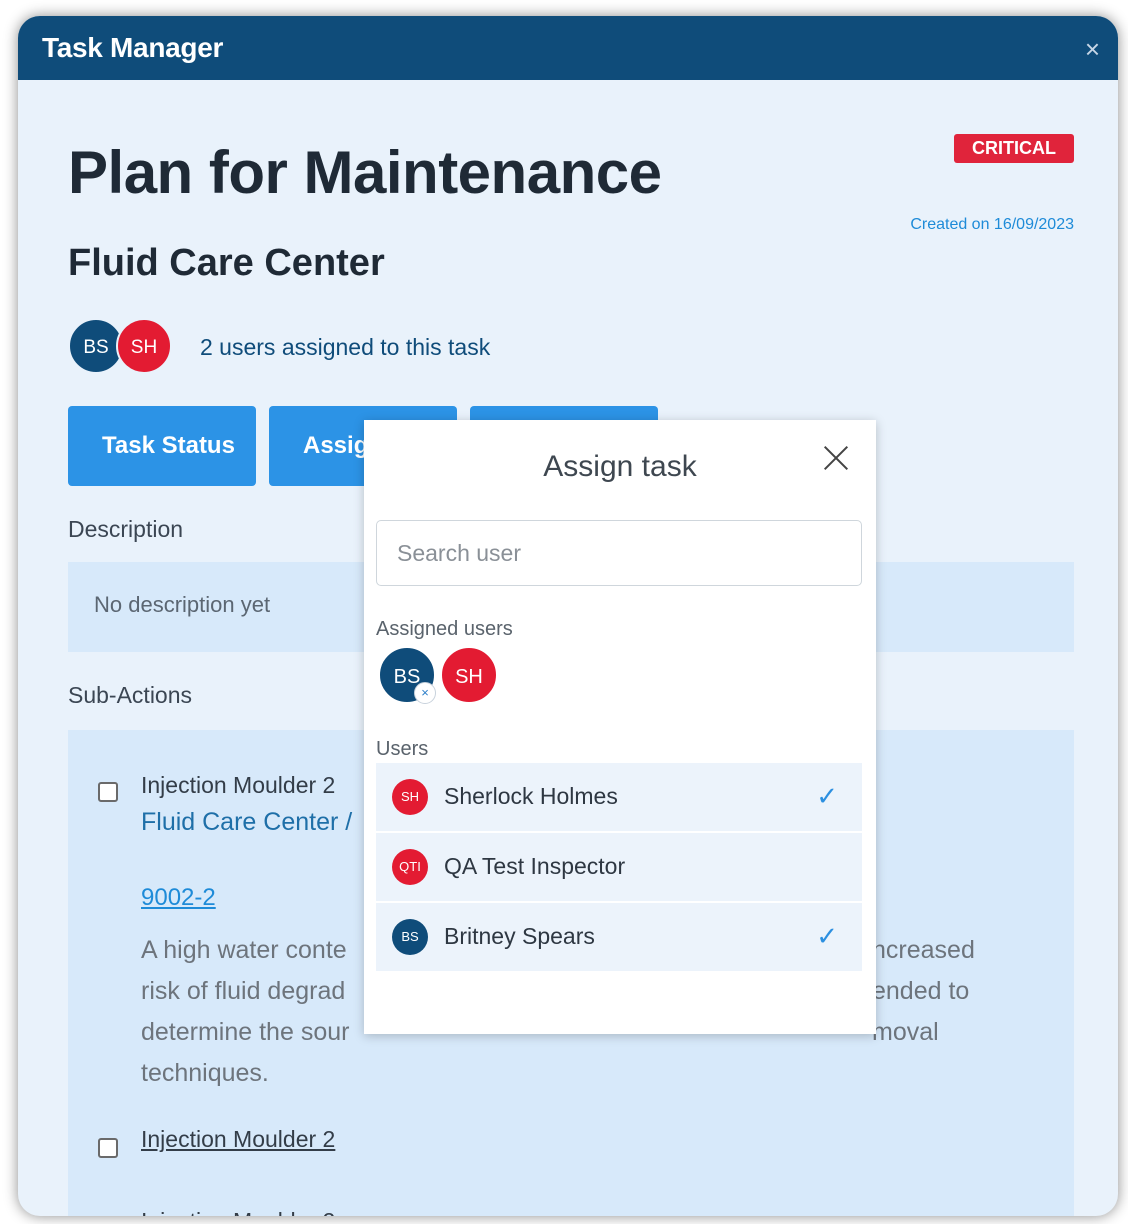 The image size is (1128, 1224). Describe the element at coordinates (245, 1032) in the screenshot. I see `sub-action-text-line: determine the sour` at that location.